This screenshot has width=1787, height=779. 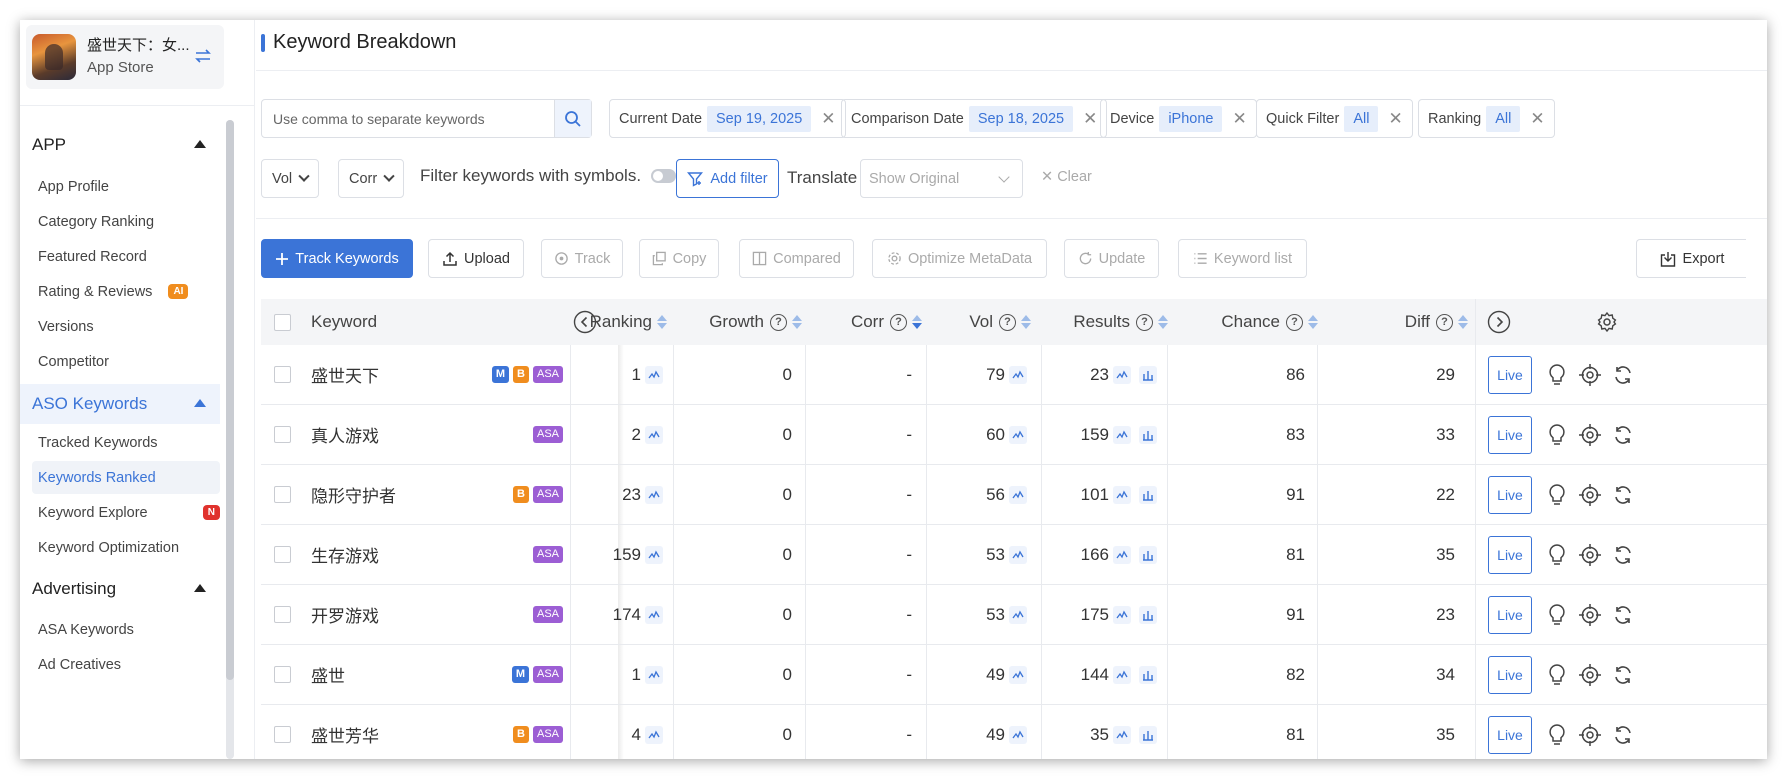 I want to click on column-corr: Corr?, so click(x=866, y=322).